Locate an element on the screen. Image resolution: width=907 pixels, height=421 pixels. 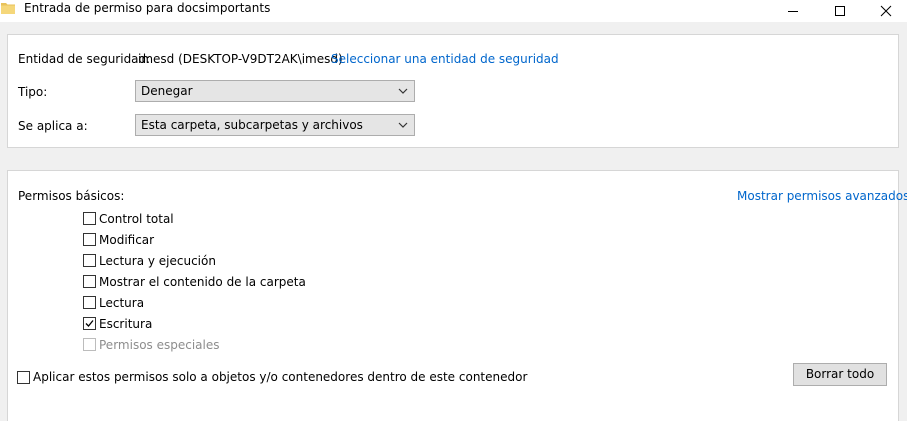
applies-to-label: Se aplica a: is located at coordinates (53, 126).